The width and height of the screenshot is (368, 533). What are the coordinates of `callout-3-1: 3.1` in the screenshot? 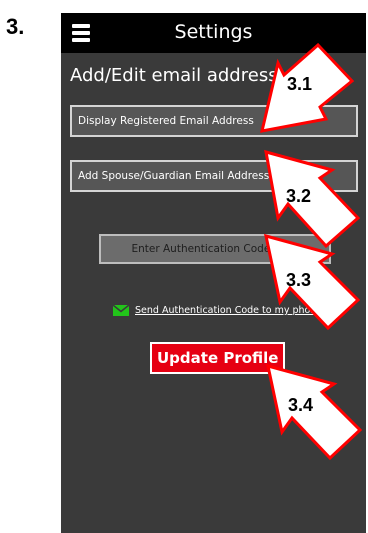 It's located at (313, 90).